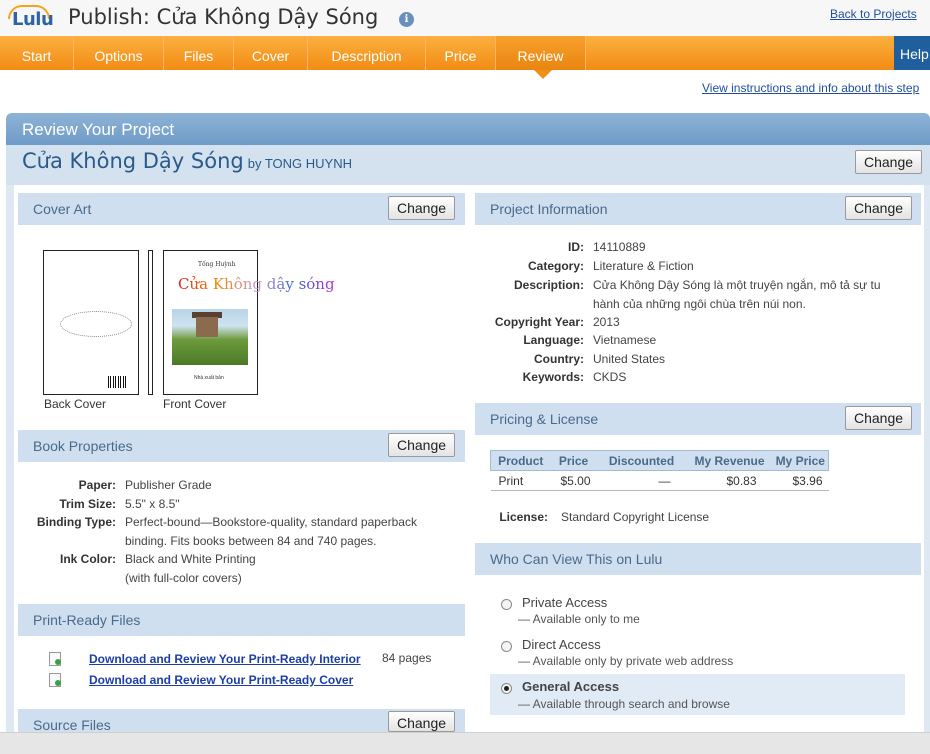  I want to click on info-label: Category:, so click(555, 266).